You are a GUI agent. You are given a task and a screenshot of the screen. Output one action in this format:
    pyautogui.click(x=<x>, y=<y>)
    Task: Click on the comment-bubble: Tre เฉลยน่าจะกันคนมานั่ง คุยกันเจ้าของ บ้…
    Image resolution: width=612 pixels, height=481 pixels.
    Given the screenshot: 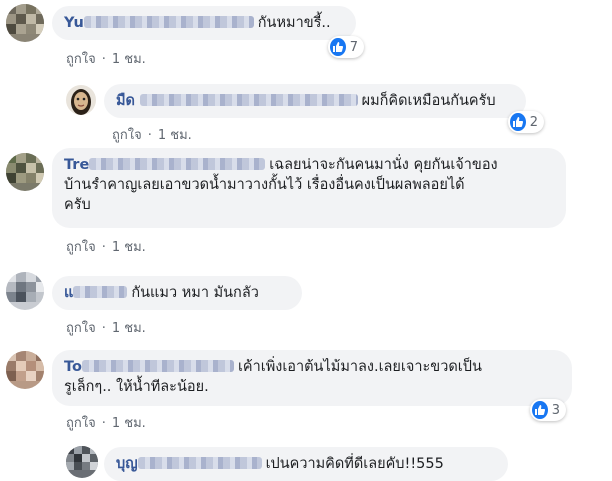 What is the action you would take?
    pyautogui.click(x=309, y=188)
    